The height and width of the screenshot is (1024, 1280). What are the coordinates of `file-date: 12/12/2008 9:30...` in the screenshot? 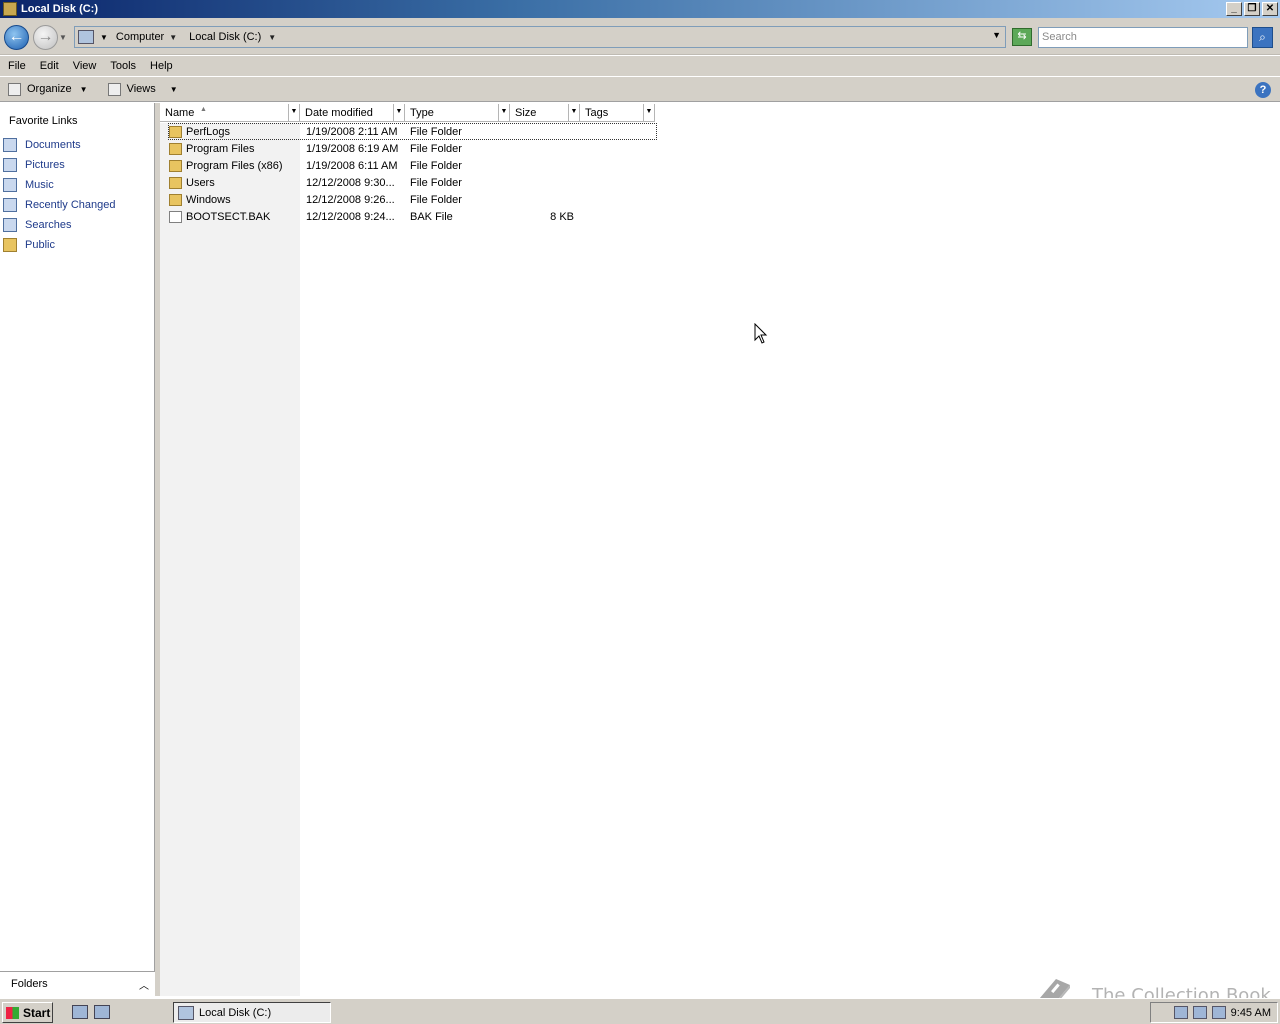 It's located at (350, 182).